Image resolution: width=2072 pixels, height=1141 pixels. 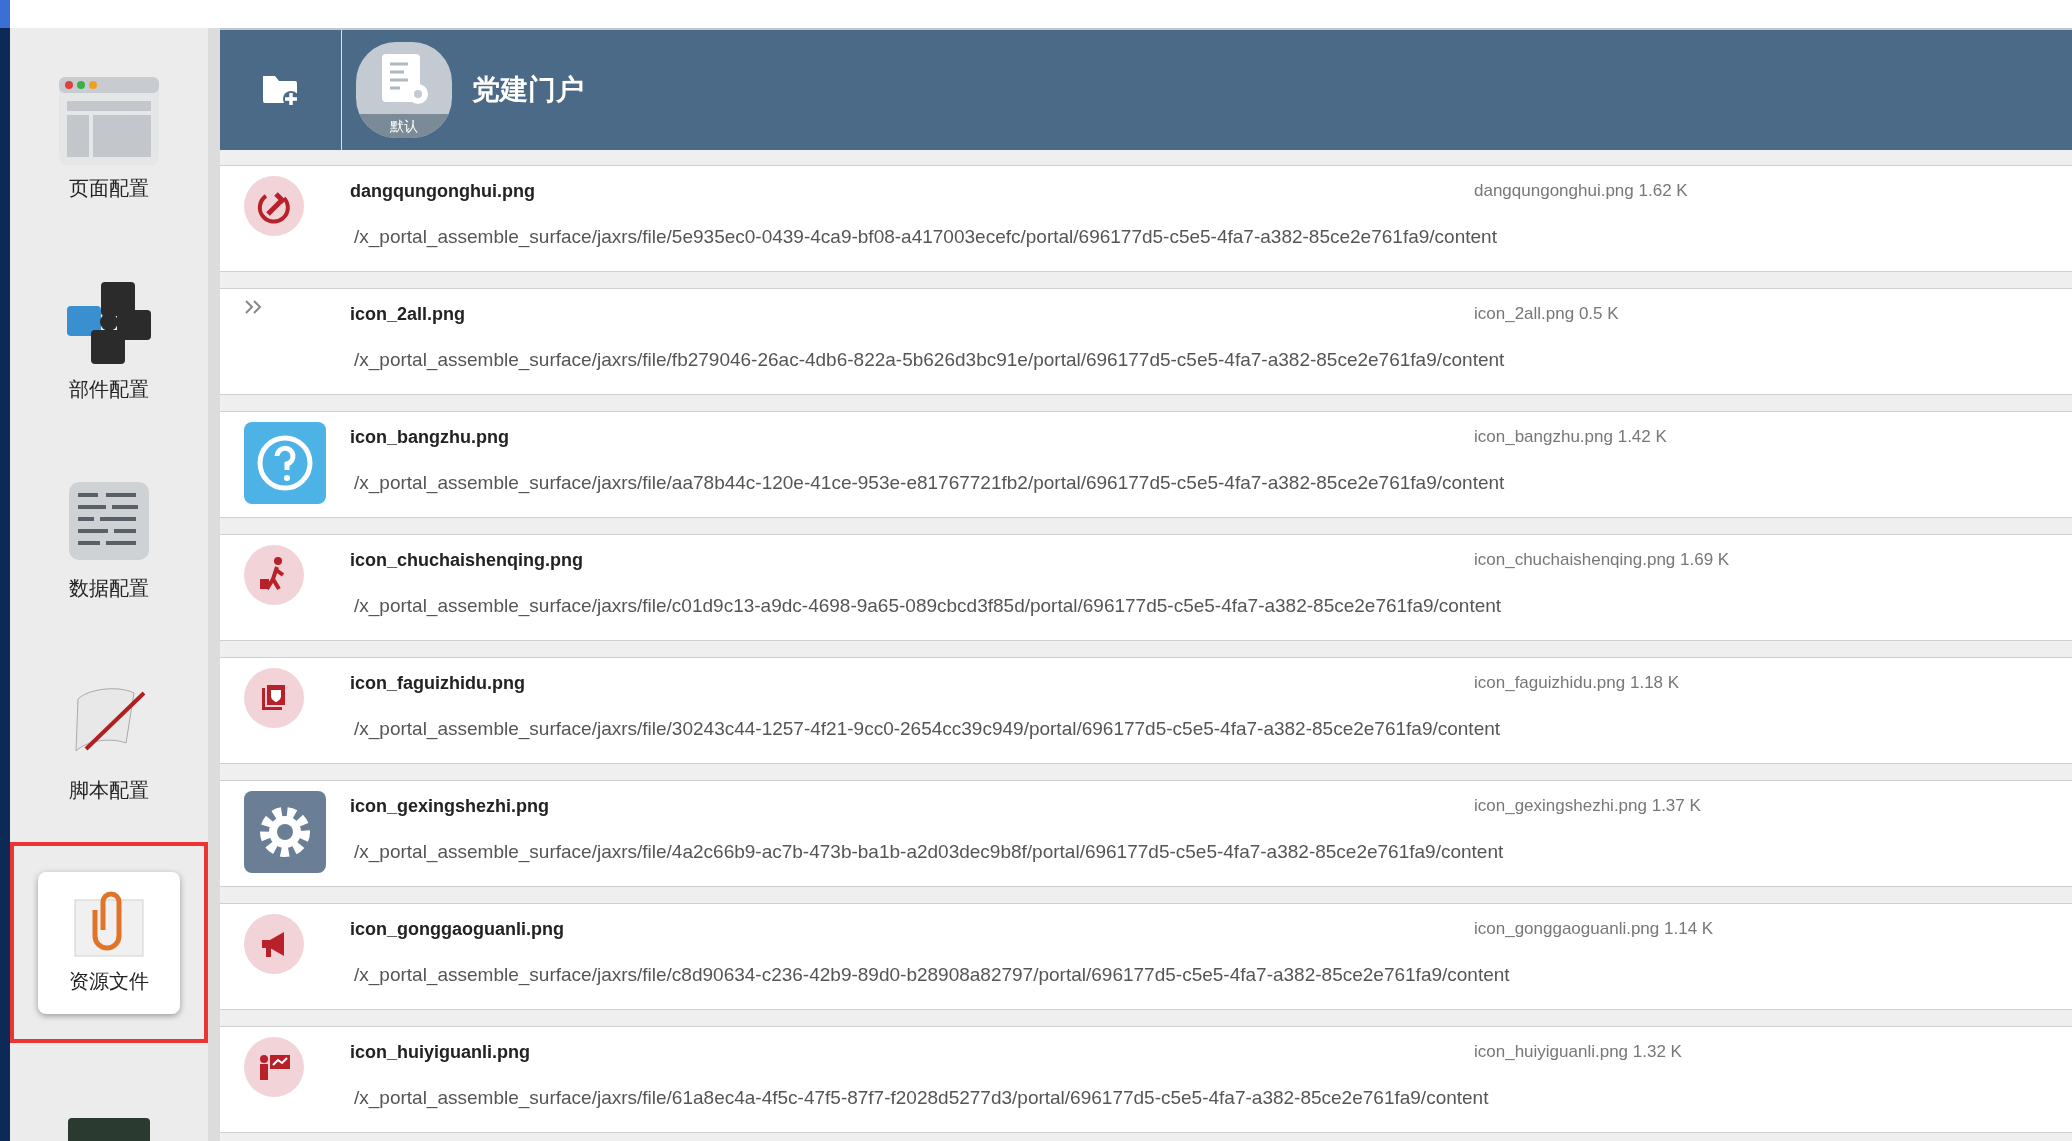 What do you see at coordinates (1594, 929) in the screenshot?
I see `file-info: icon_gonggaoguanli.png 1.14 K` at bounding box center [1594, 929].